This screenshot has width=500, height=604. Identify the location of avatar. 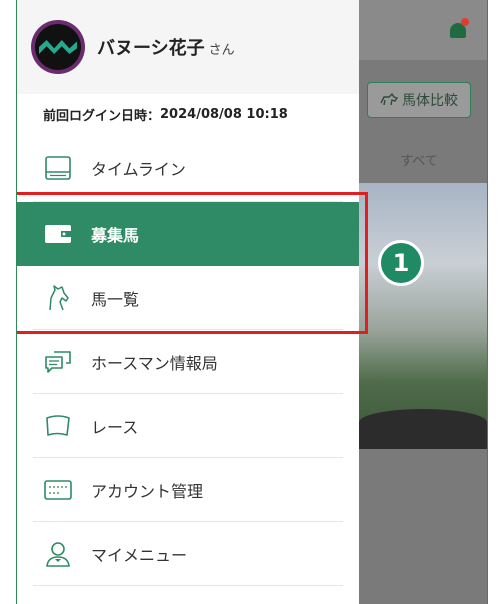
(58, 47).